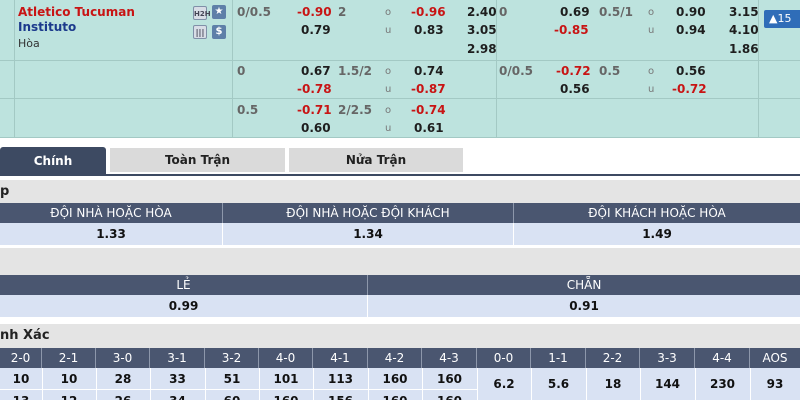 Image resolution: width=800 pixels, height=400 pixels. What do you see at coordinates (558, 384) in the screenshot?
I see `score-odds: 5.6` at bounding box center [558, 384].